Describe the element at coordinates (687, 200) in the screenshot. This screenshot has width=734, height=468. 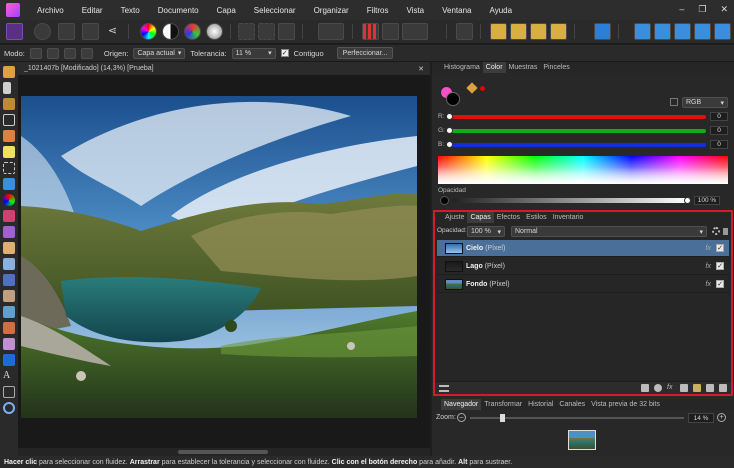
I see `opacity-knob` at that location.